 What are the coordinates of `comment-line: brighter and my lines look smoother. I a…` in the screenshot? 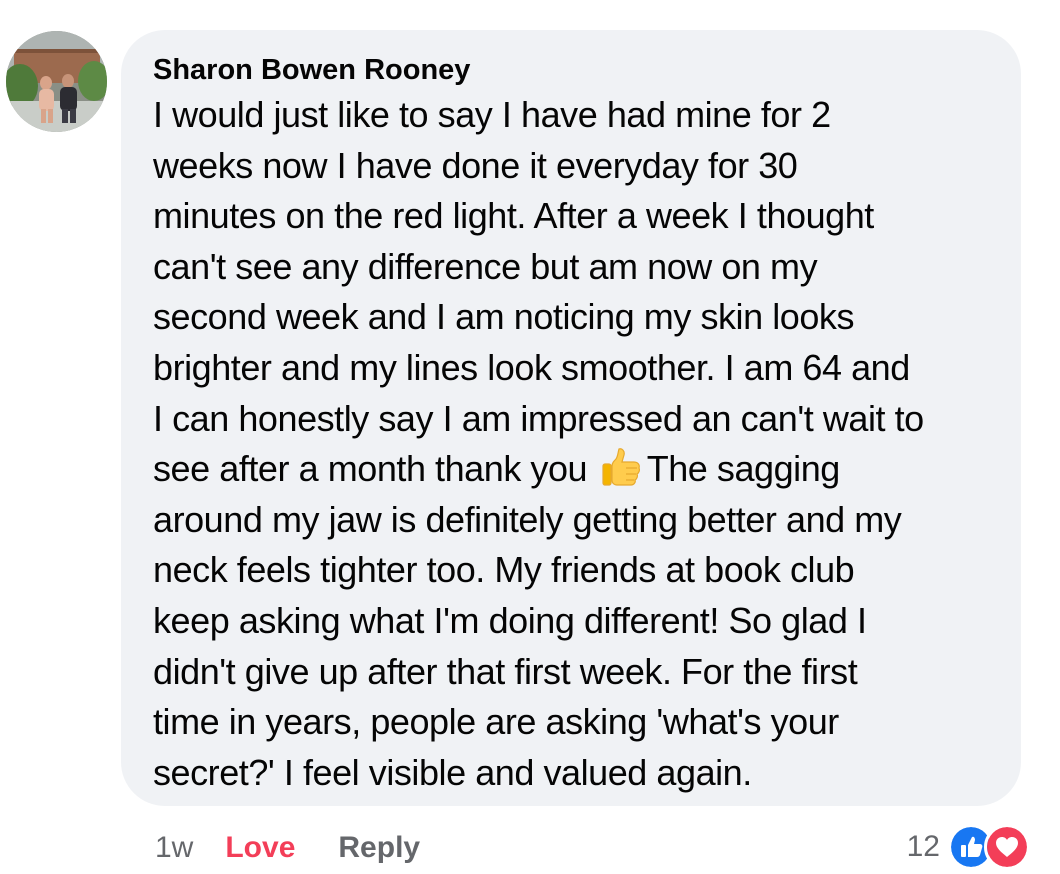 It's located at (531, 367).